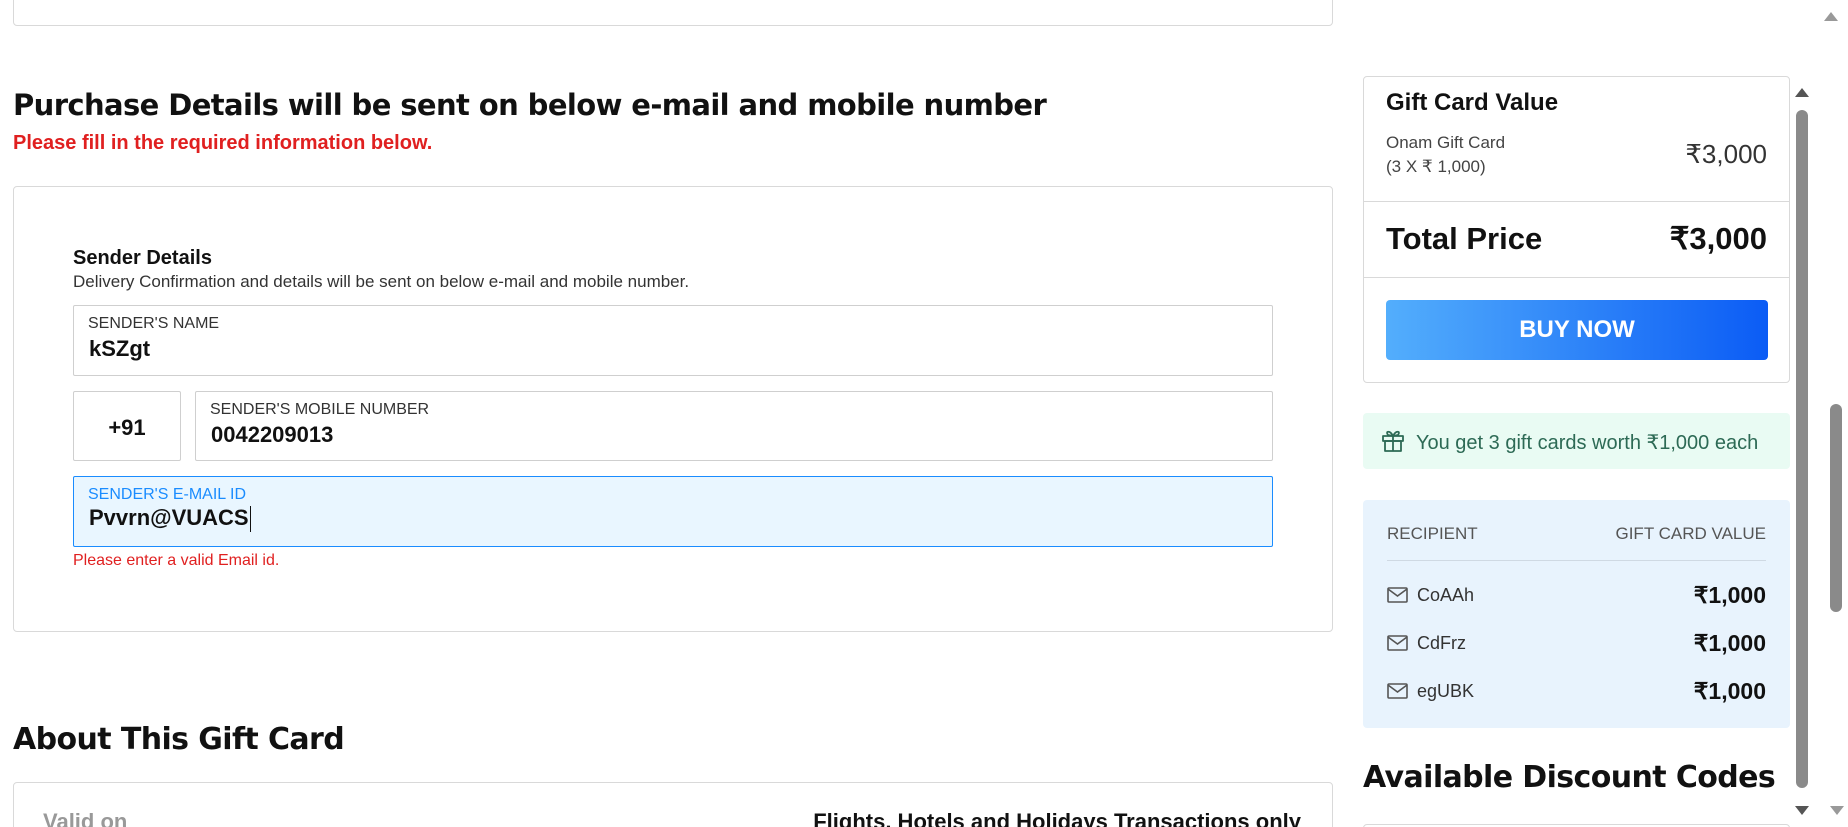  I want to click on text-caret, so click(250, 519).